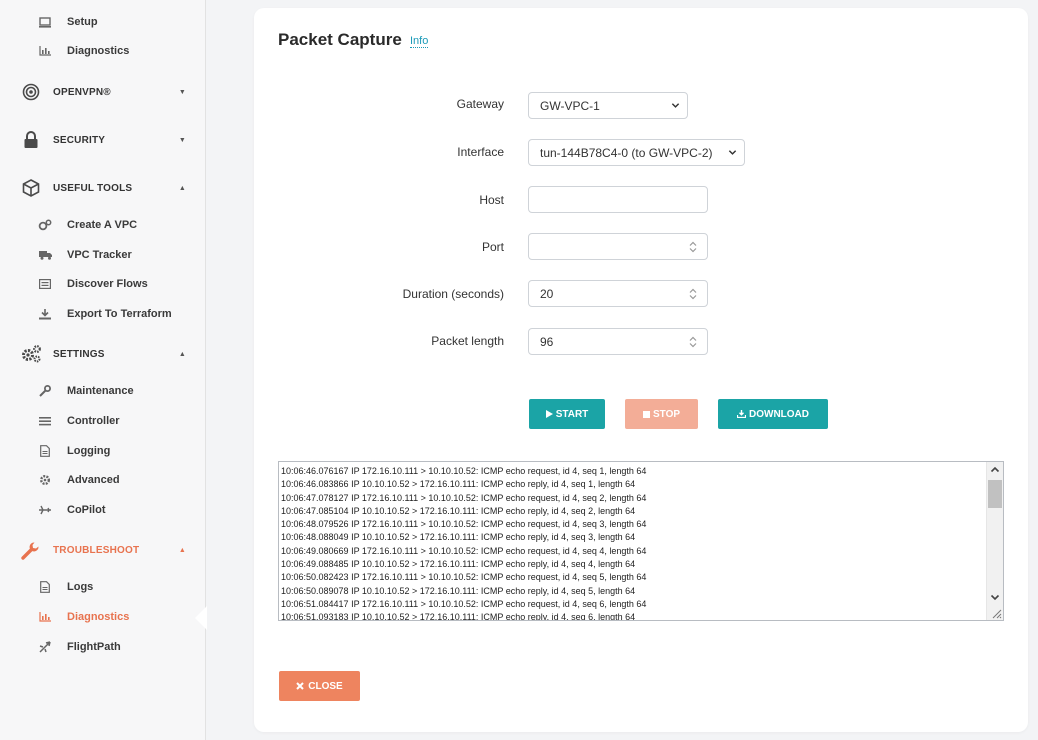 Image resolution: width=1038 pixels, height=740 pixels. Describe the element at coordinates (82, 92) in the screenshot. I see `sidebar-section-label: OPENVPN®` at that location.